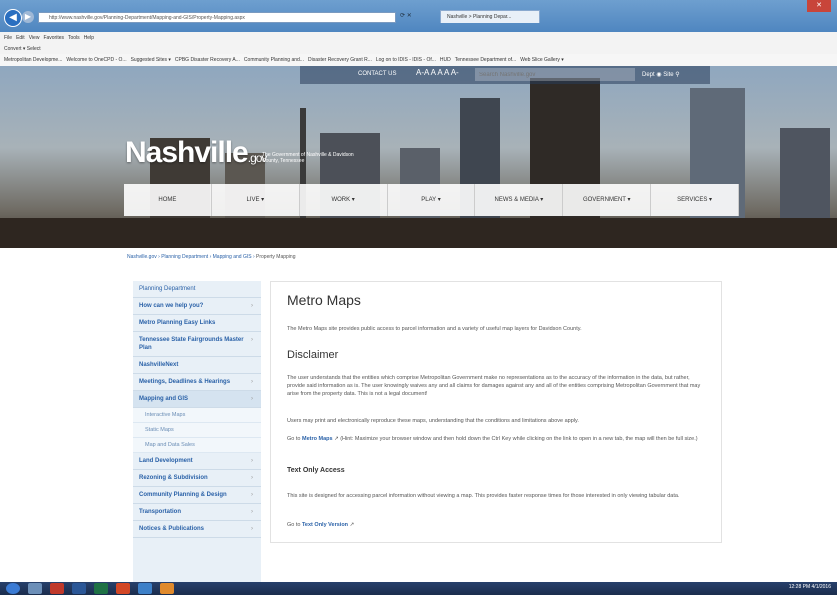 This screenshot has height=595, width=837. Describe the element at coordinates (406, 15) in the screenshot. I see `refresh-icon: ⟳ ✕` at that location.